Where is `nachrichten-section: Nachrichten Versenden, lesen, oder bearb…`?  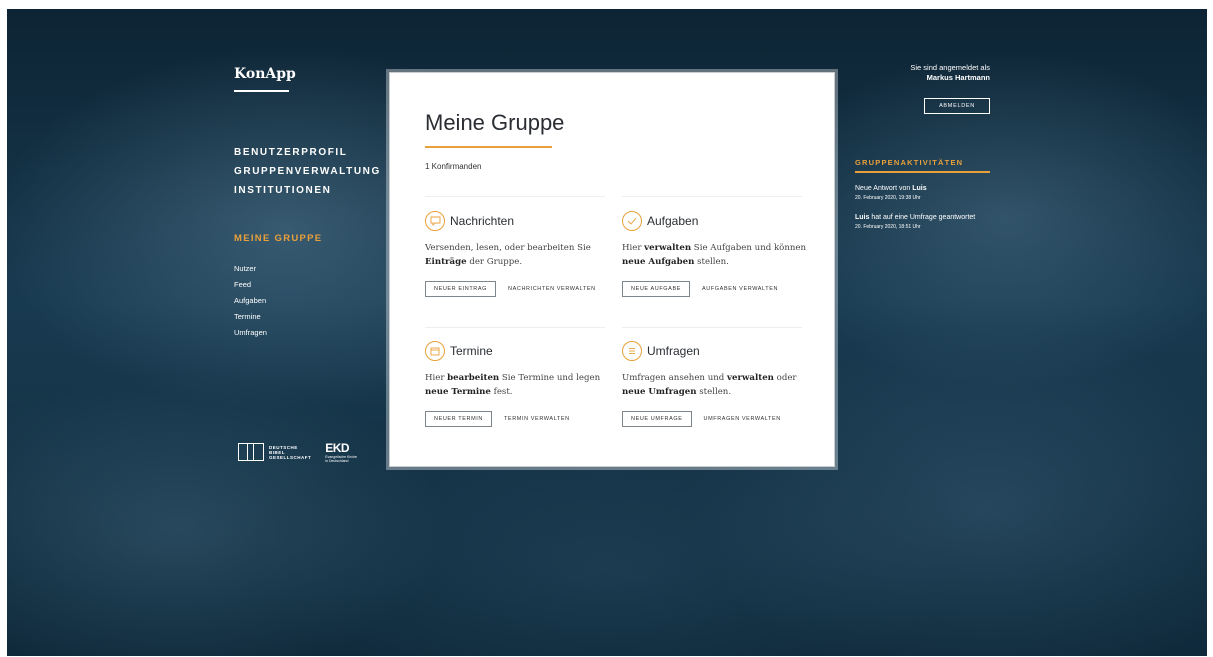
nachrichten-section: Nachrichten Versenden, lesen, oder bearb… is located at coordinates (515, 253).